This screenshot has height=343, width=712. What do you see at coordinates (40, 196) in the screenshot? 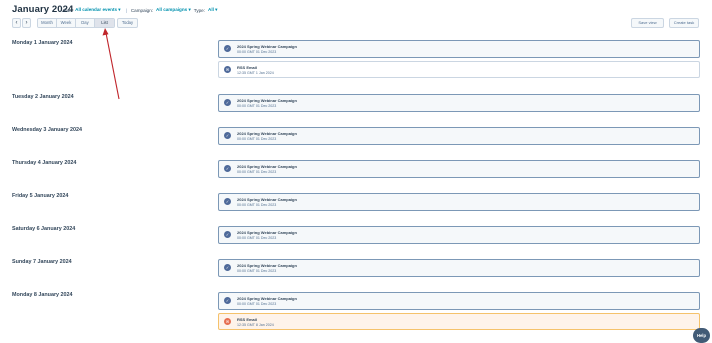
I see `day-label: Friday 5 January 2024` at bounding box center [40, 196].